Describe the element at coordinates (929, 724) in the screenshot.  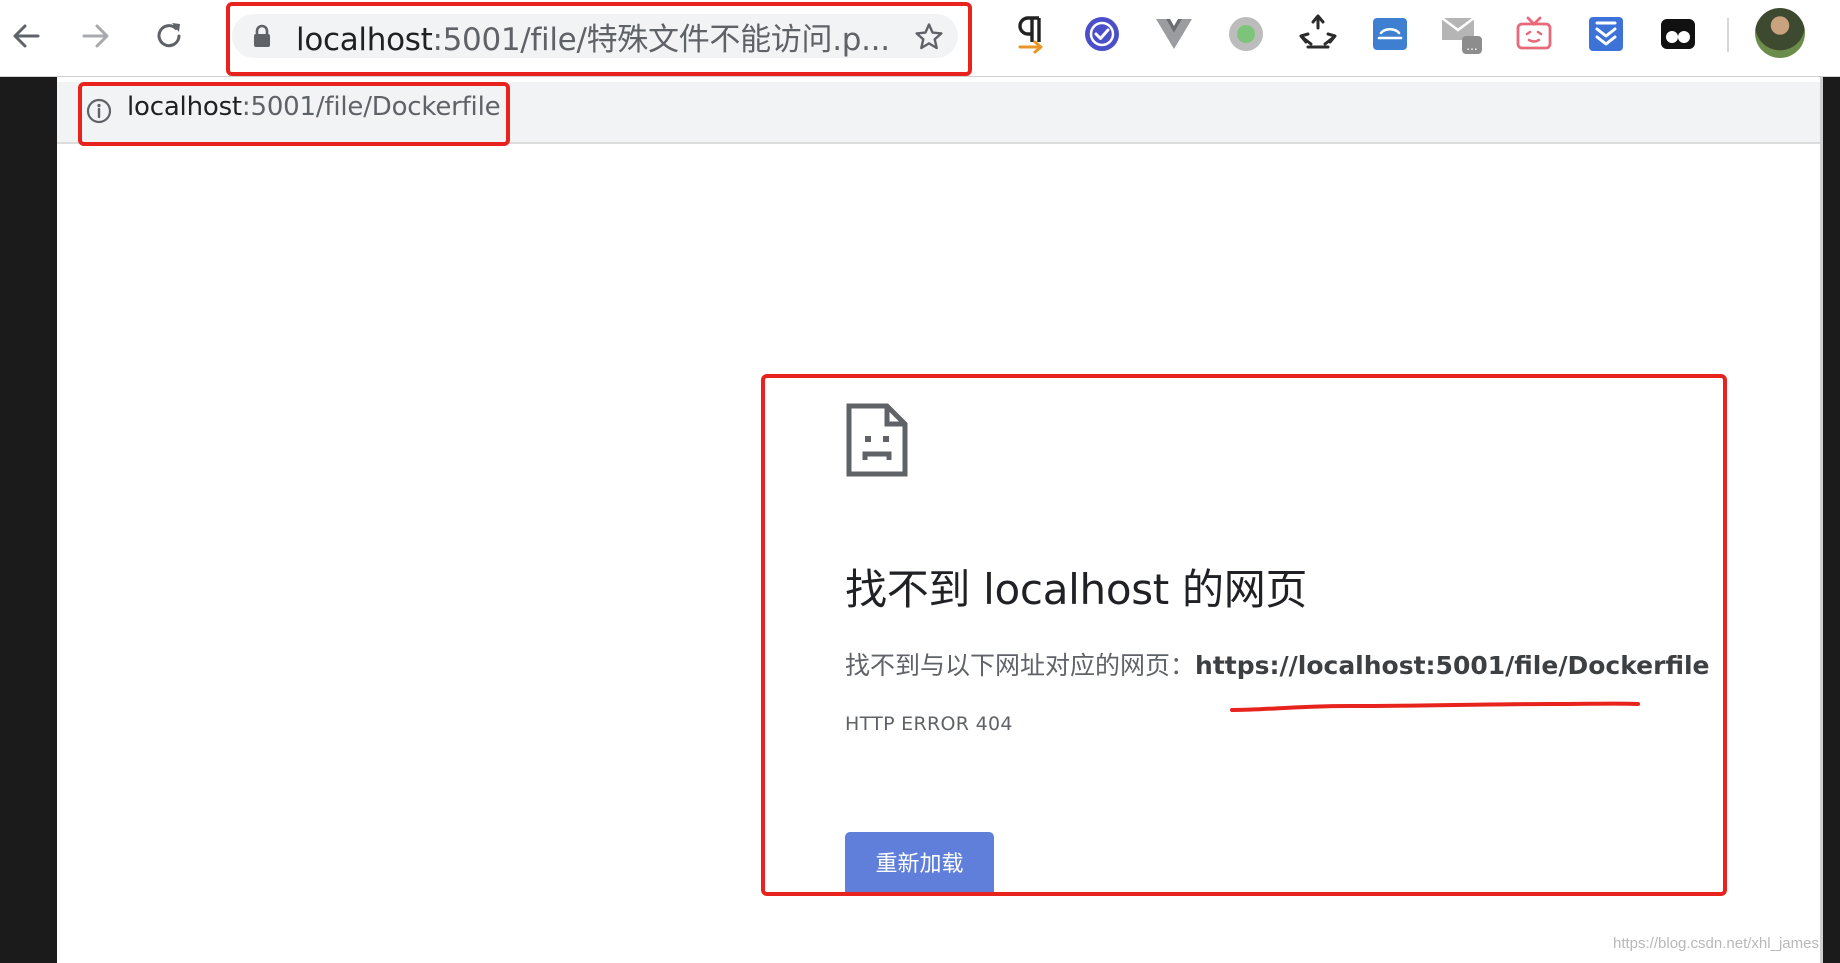
I see `error-code: HTTP ERROR 404` at that location.